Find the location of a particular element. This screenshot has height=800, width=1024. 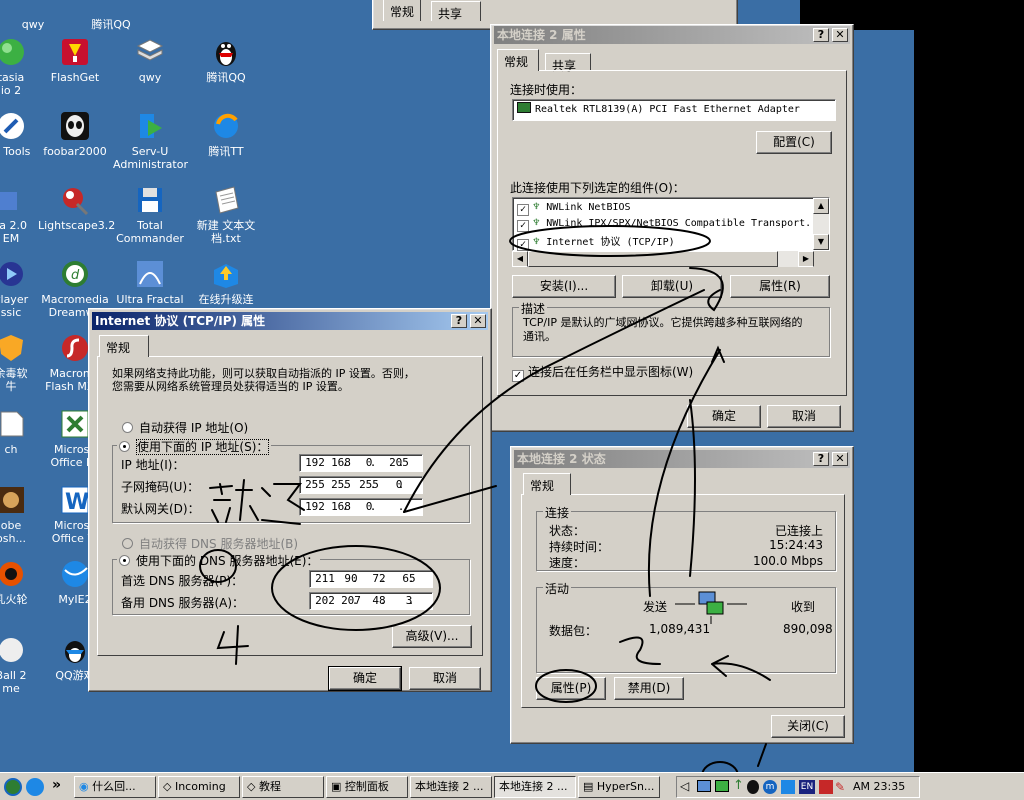

start-menu-icon is located at coordinates (13, 787).